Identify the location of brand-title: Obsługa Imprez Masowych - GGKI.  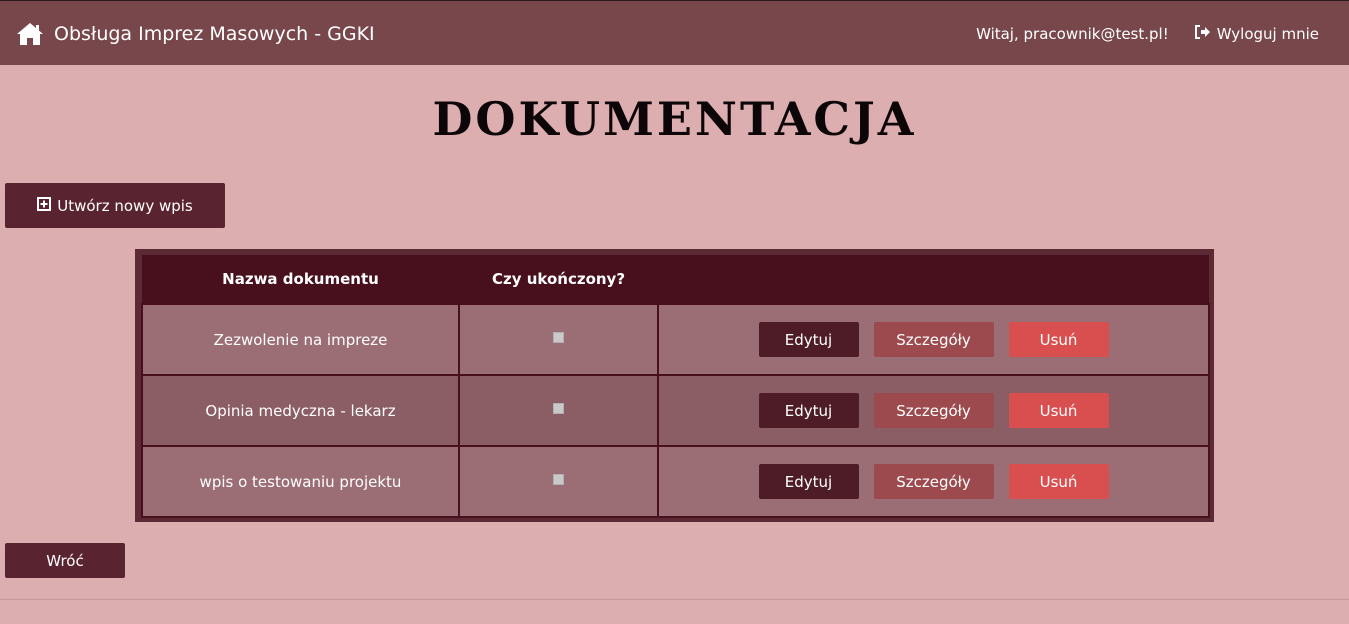
(214, 34).